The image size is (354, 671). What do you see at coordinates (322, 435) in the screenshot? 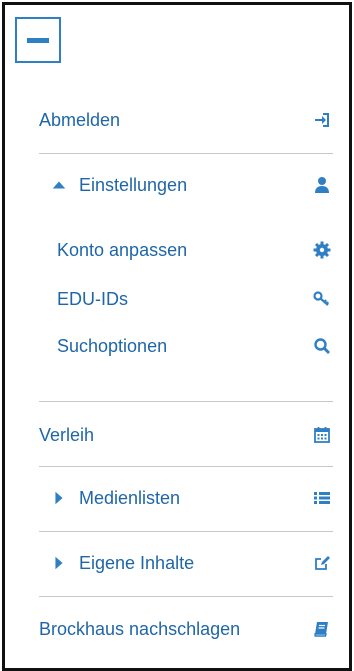
I see `calendar-icon` at bounding box center [322, 435].